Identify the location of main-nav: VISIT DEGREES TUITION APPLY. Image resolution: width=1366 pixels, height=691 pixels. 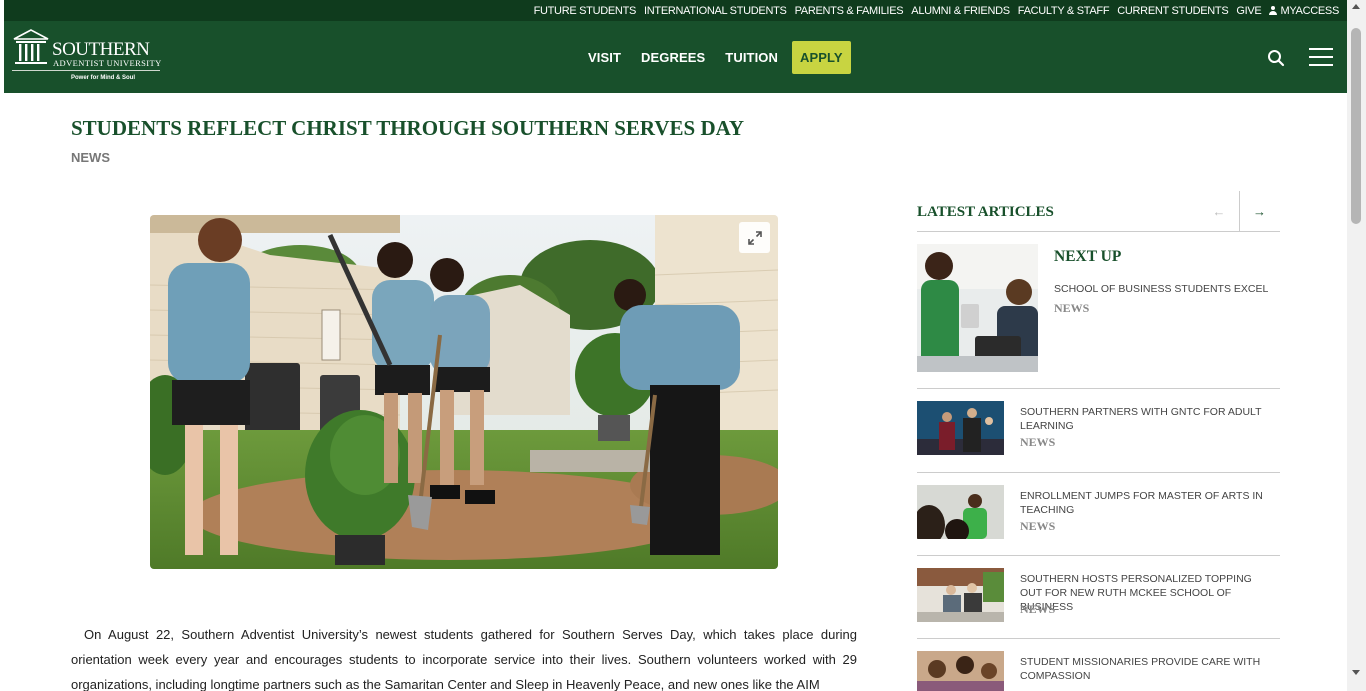
(729, 57).